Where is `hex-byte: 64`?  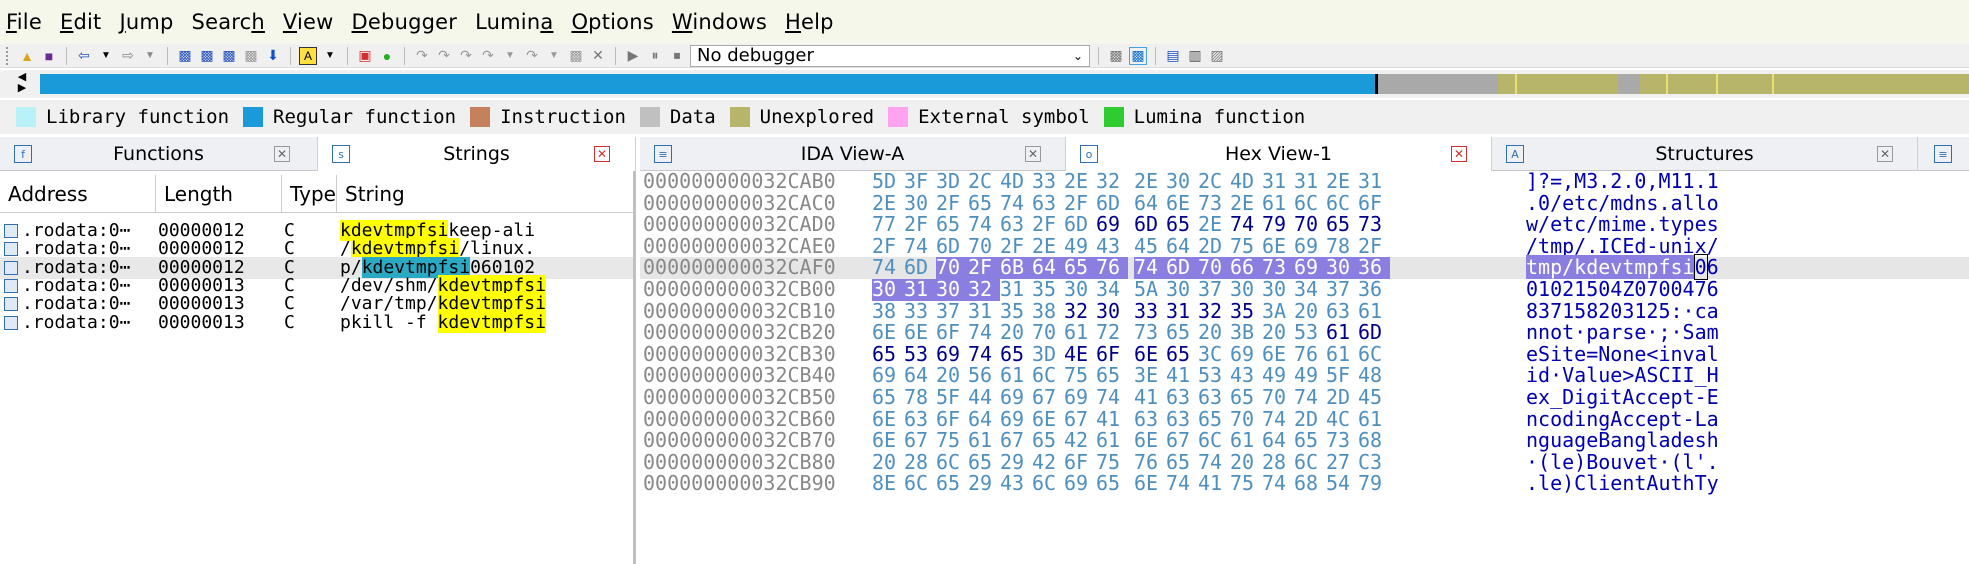
hex-byte: 64 is located at coordinates (984, 419).